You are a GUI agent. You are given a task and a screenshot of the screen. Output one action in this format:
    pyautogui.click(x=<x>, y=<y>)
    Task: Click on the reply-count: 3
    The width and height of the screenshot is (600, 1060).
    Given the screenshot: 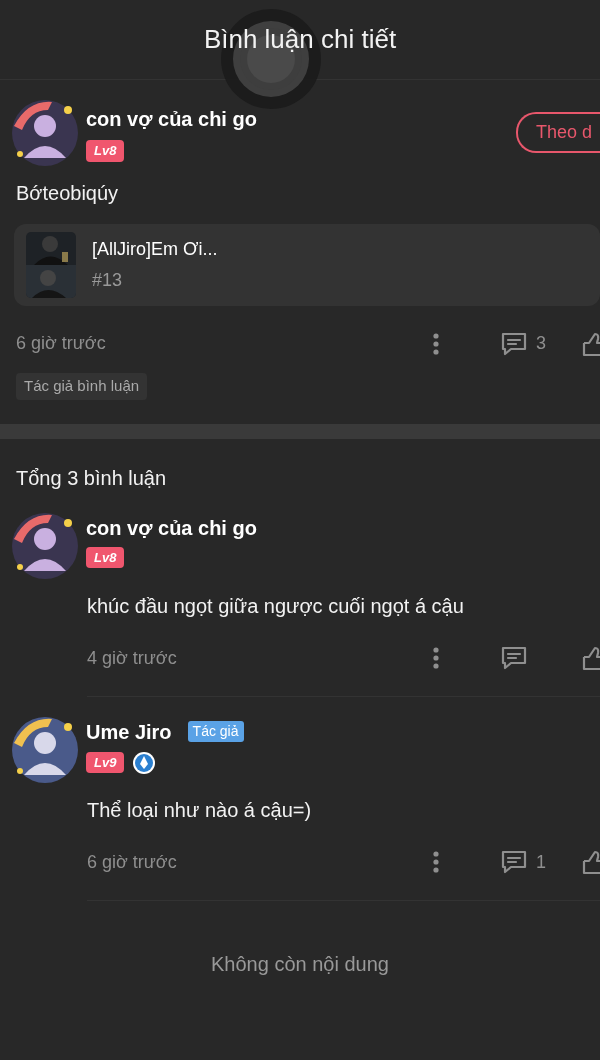 What is the action you would take?
    pyautogui.click(x=541, y=343)
    